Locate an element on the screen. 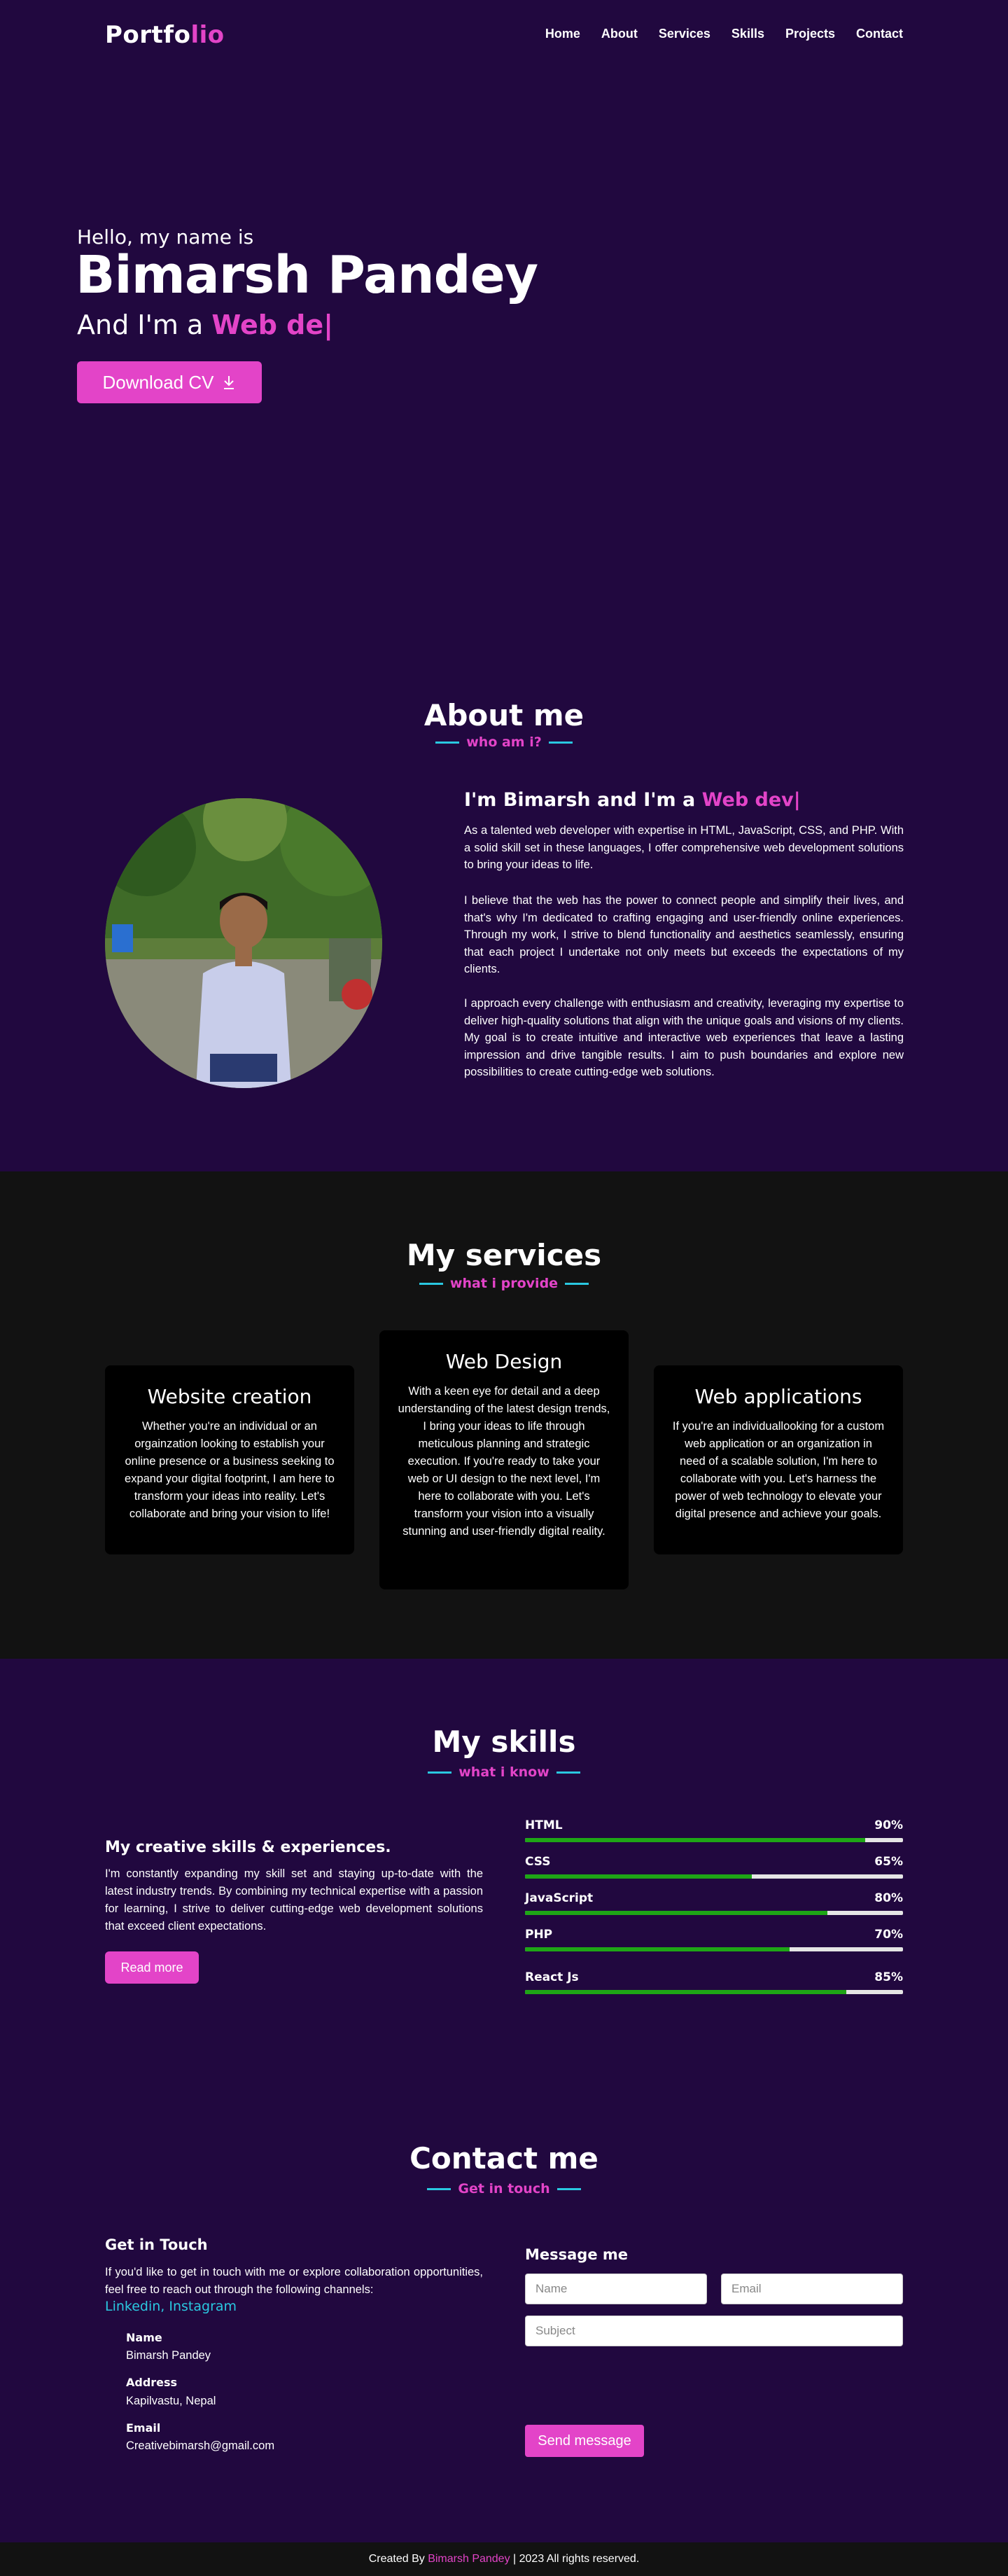 The image size is (1008, 2576). message-me-heading: Message me is located at coordinates (577, 2254).